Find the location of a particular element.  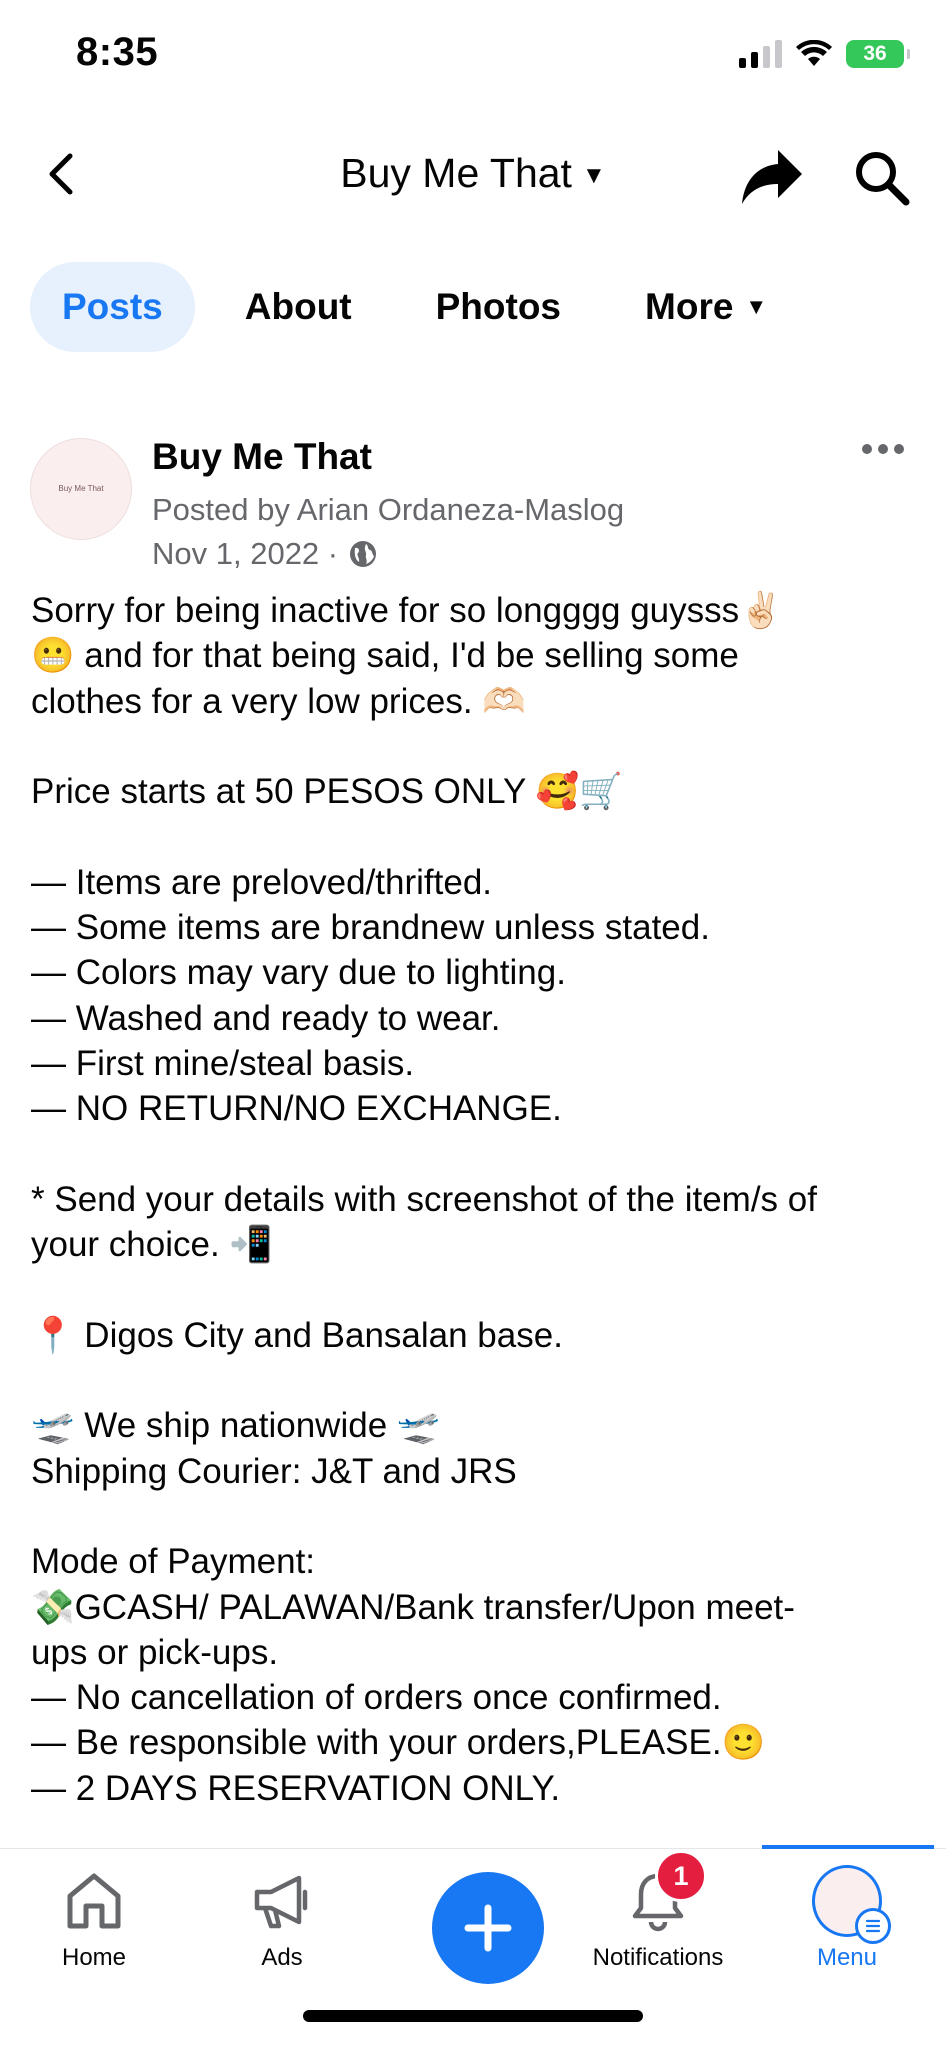

nav-menu-label: Menu is located at coordinates (847, 1957).